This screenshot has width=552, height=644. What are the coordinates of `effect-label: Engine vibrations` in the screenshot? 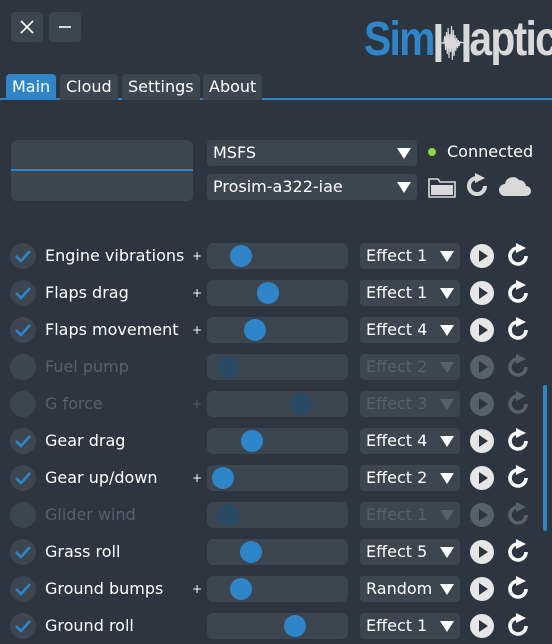 It's located at (115, 255).